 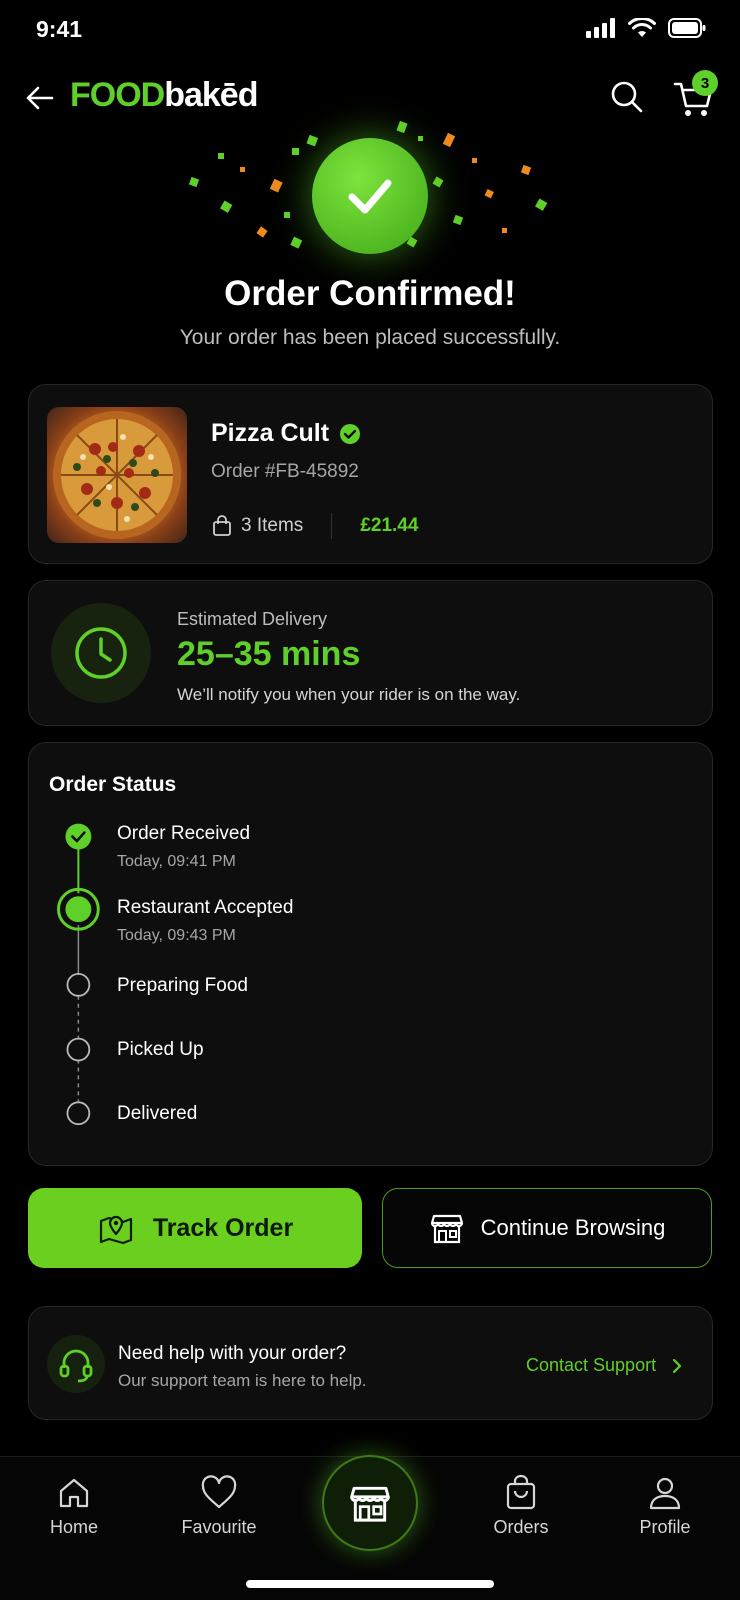 What do you see at coordinates (521, 1527) in the screenshot?
I see `nav-orders-label: Orders` at bounding box center [521, 1527].